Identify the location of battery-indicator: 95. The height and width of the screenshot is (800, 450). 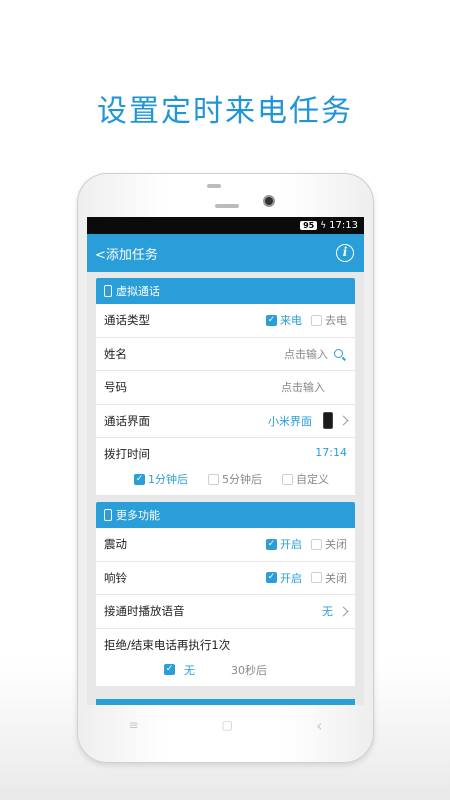
(309, 225).